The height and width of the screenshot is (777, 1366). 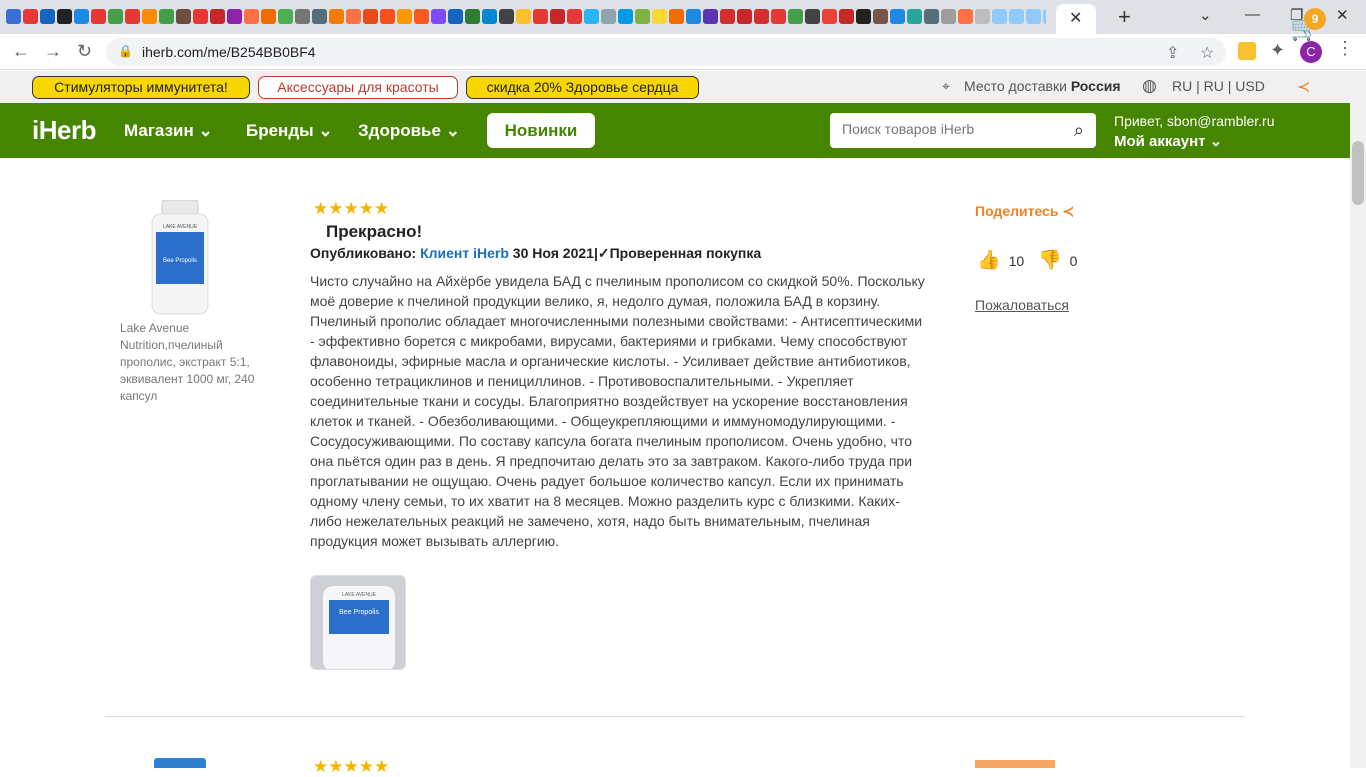 I want to click on lock-icon: 🔒, so click(x=125, y=51).